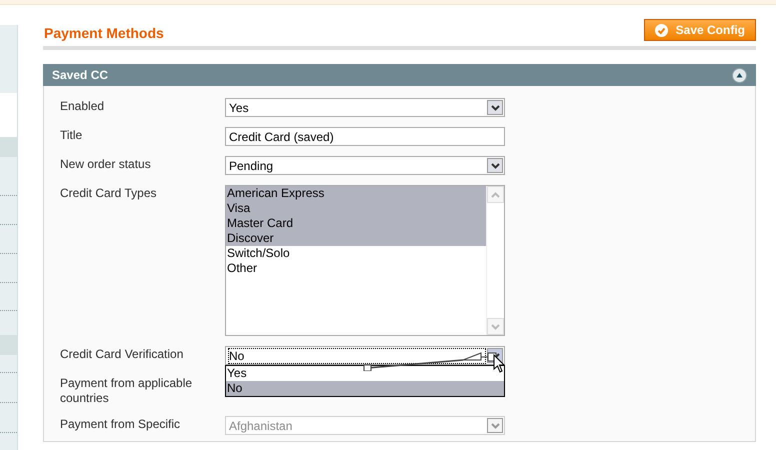  Describe the element at coordinates (495, 194) in the screenshot. I see `scroll-up-button` at that location.